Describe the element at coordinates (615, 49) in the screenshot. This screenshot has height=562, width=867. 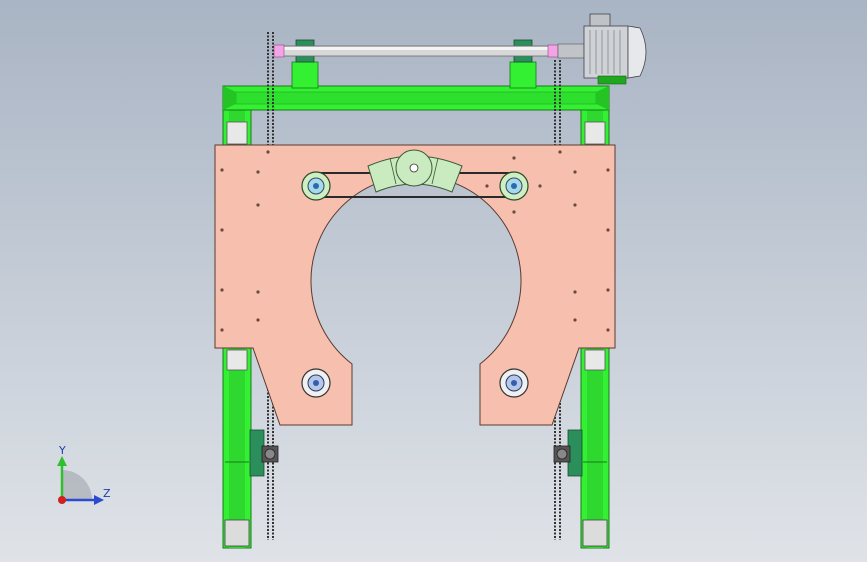
I see `electric-motor` at that location.